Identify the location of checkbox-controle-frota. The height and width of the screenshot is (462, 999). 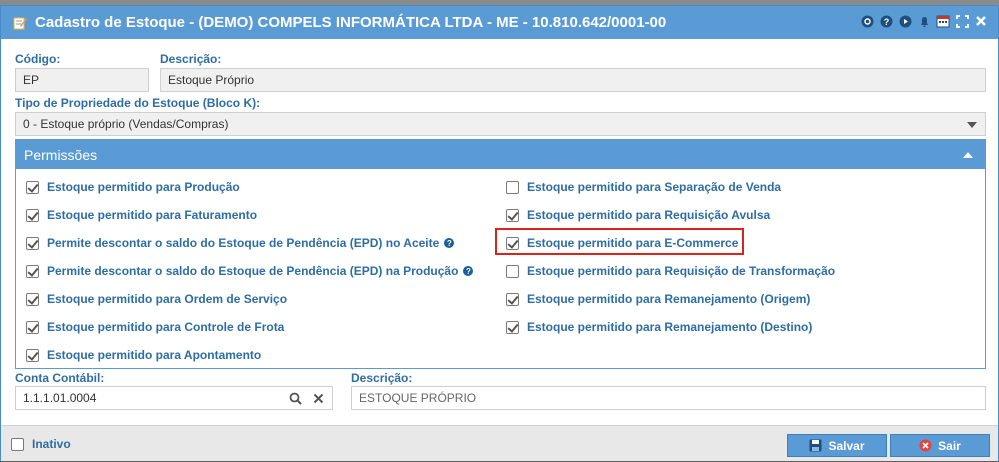
(32, 327).